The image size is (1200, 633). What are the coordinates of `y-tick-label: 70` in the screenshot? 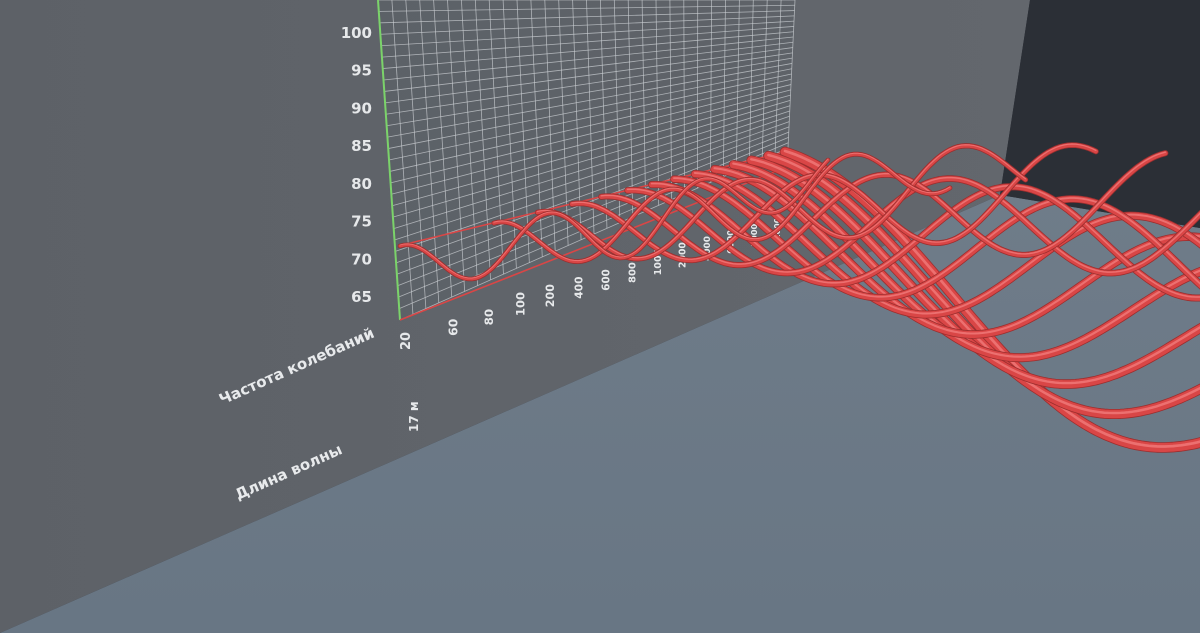 It's located at (361, 259).